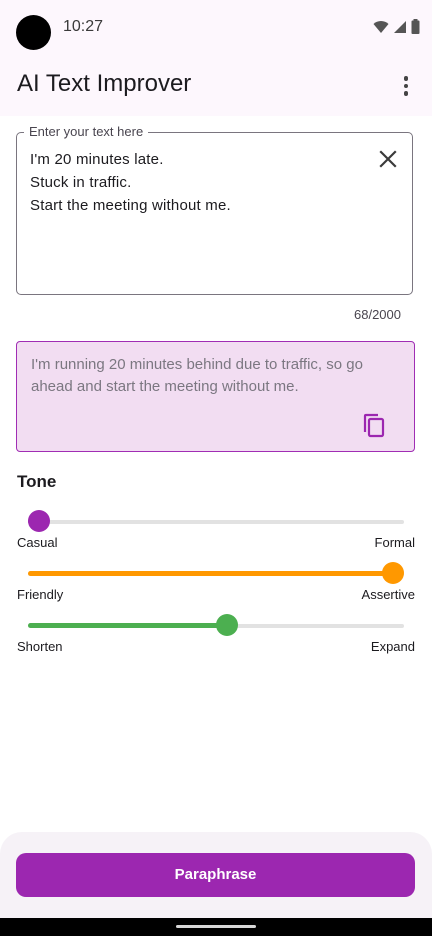  I want to click on wifi-icon, so click(381, 26).